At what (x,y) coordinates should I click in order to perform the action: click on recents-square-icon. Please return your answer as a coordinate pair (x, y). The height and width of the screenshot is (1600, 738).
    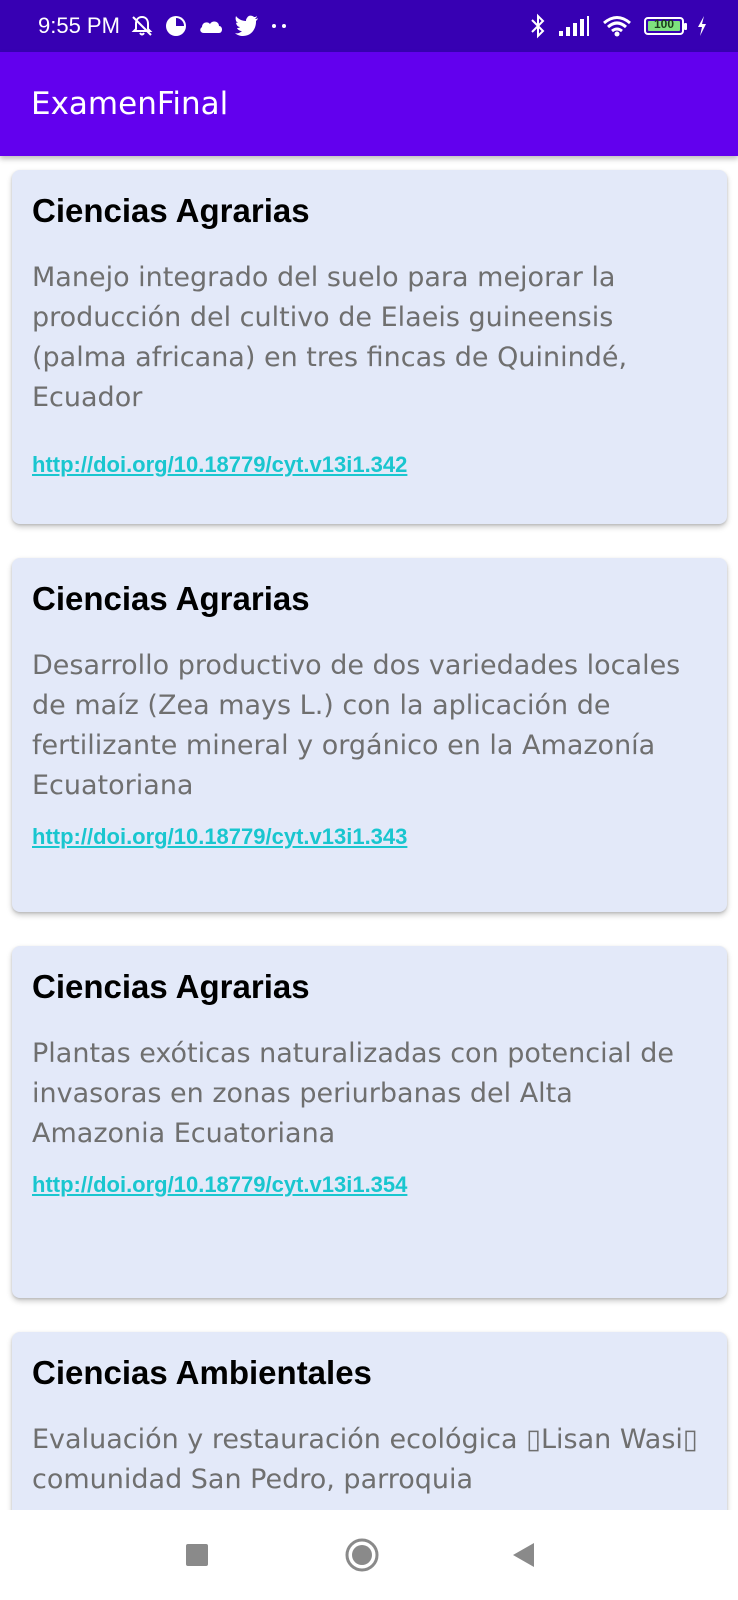
    Looking at the image, I should click on (197, 1555).